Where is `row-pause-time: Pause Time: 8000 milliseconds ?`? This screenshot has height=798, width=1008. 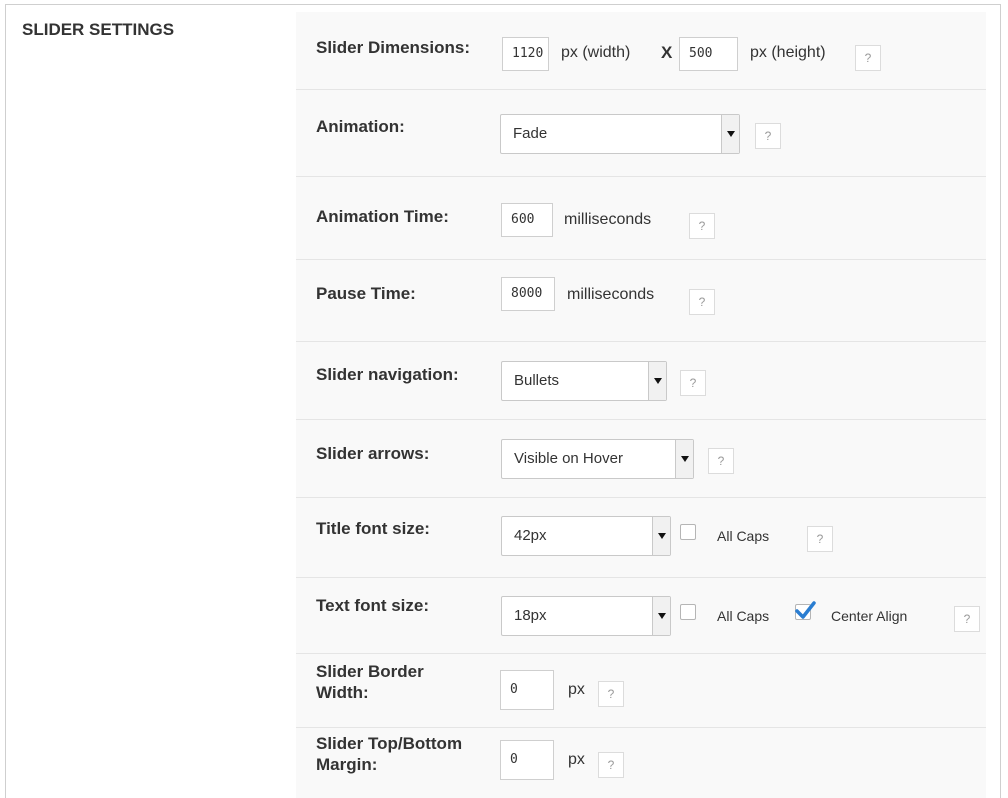
row-pause-time: Pause Time: 8000 milliseconds ? is located at coordinates (641, 301).